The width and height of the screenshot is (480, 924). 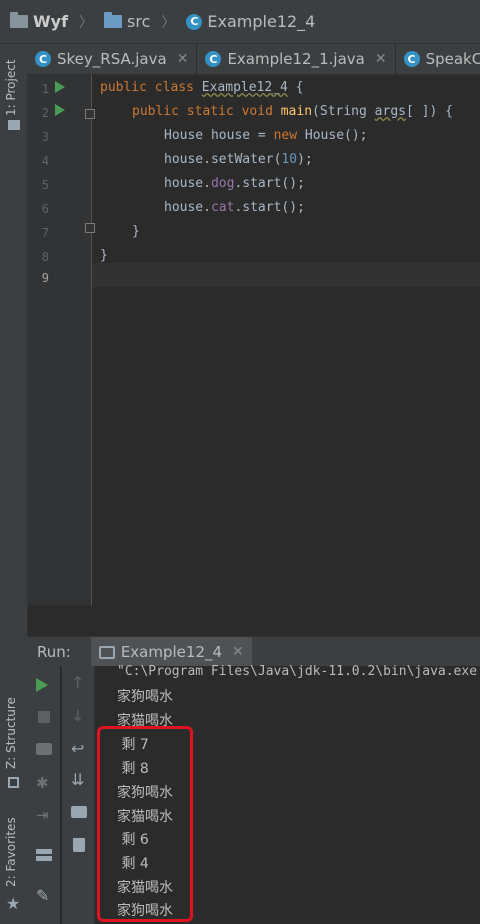 I want to click on tab-skey-rsa: C Skey_RSA.java ✕, so click(x=112, y=59).